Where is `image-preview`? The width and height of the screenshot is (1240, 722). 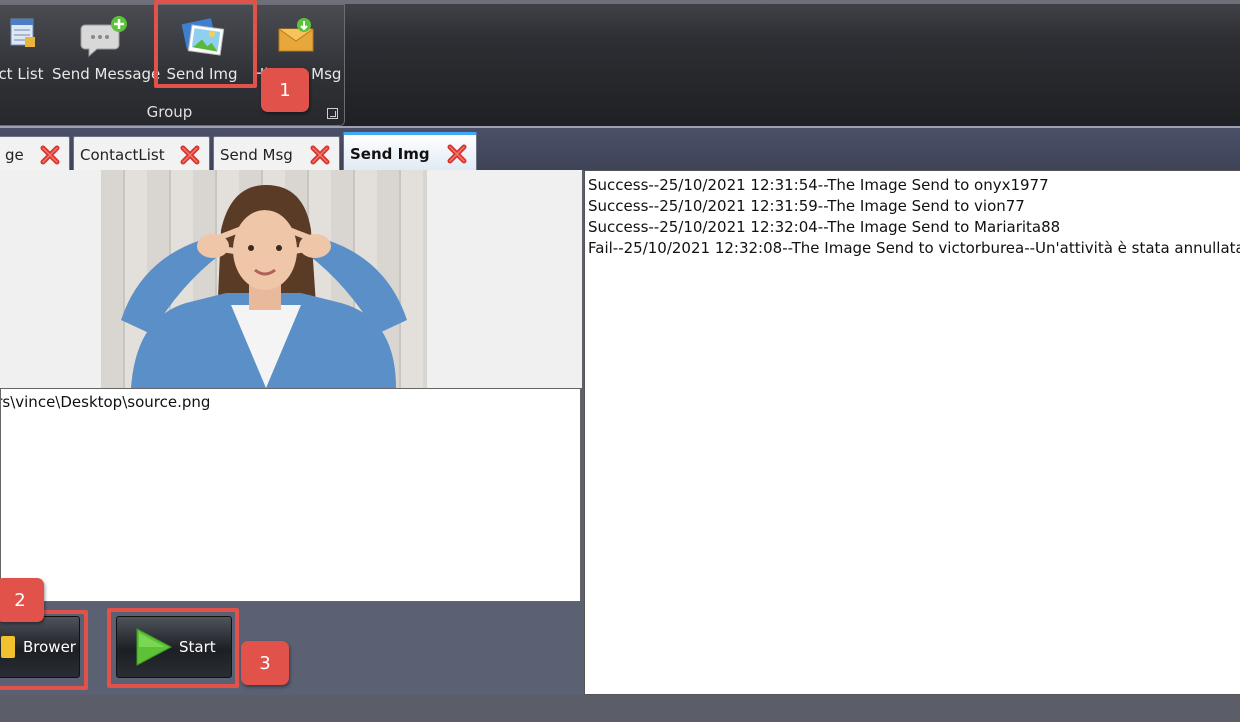
image-preview is located at coordinates (264, 279).